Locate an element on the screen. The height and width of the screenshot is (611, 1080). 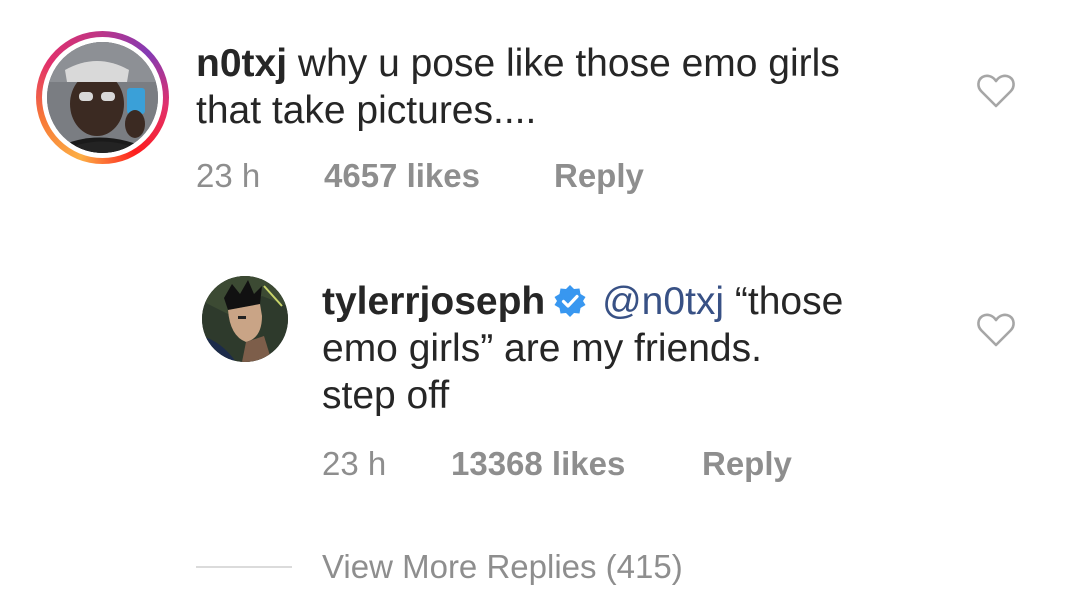
divider is located at coordinates (244, 567).